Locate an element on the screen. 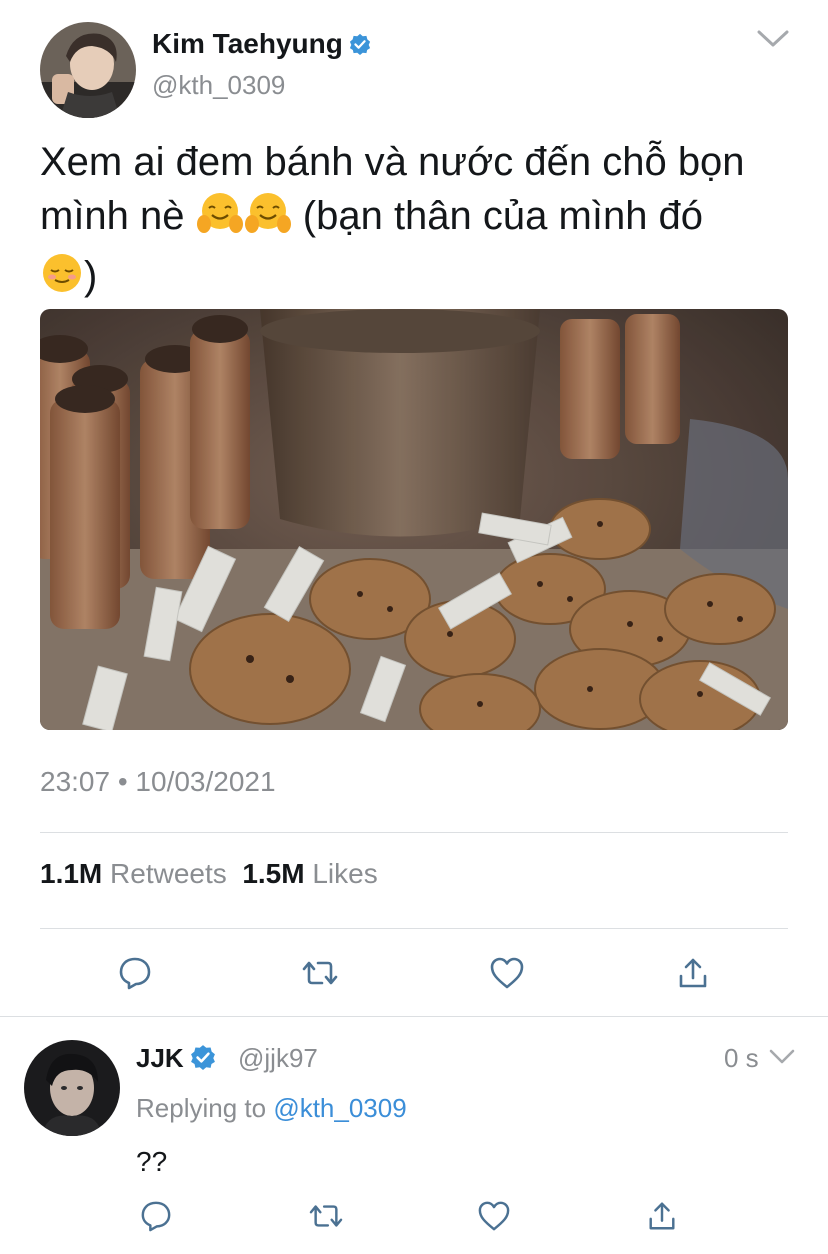  tweet-text-line-3: ) is located at coordinates (420, 279).